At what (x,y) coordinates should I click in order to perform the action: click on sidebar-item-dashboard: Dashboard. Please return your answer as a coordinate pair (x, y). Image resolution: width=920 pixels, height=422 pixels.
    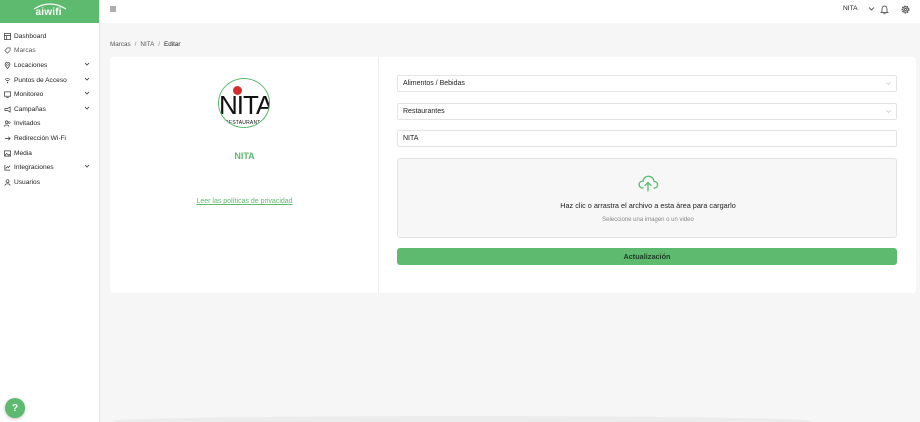
    Looking at the image, I should click on (49, 36).